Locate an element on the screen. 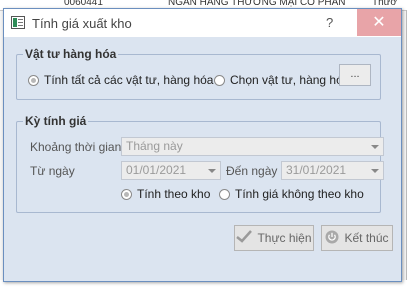  radio-all-materials: Tính tất cả các vật tư, hàng hóa is located at coordinates (120, 80).